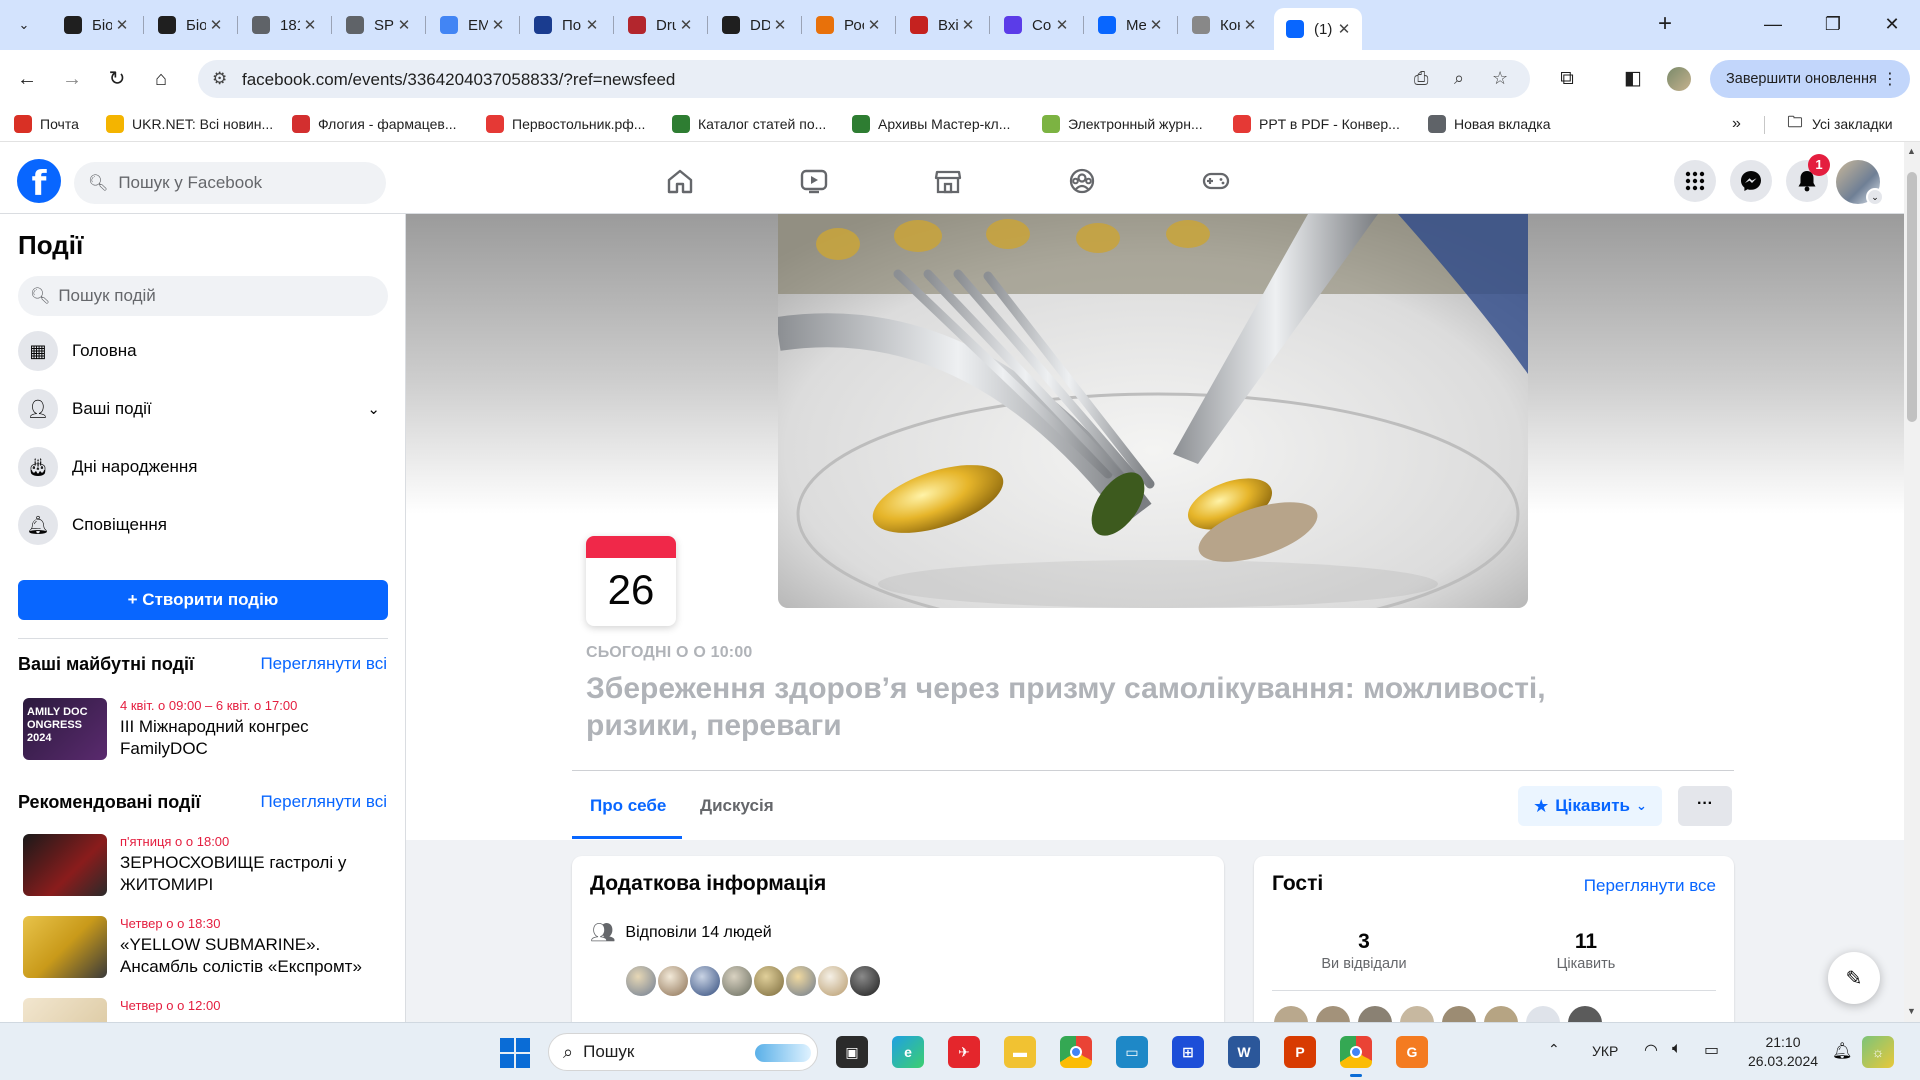 This screenshot has height=1080, width=1920. I want to click on battery-icon: ▭, so click(1711, 1050).